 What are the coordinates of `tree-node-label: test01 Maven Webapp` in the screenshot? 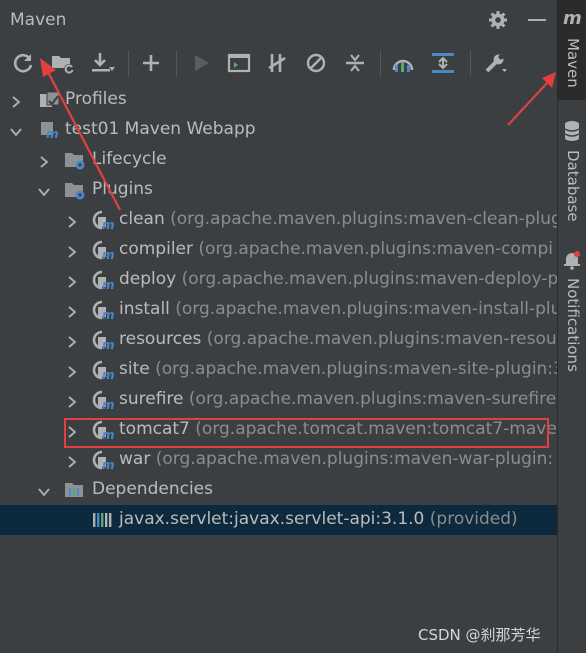 It's located at (160, 129).